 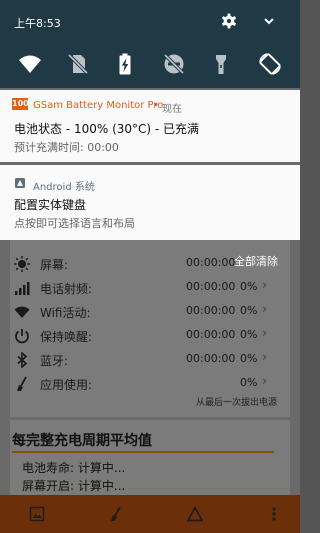 What do you see at coordinates (140, 360) in the screenshot?
I see `usage-row-bluetooth: 蓝牙: 00:00:00 0% ›` at bounding box center [140, 360].